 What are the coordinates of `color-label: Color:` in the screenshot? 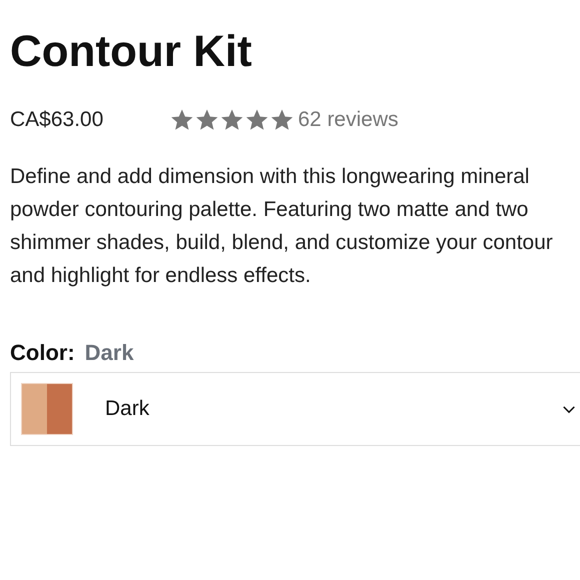 It's located at (42, 353).